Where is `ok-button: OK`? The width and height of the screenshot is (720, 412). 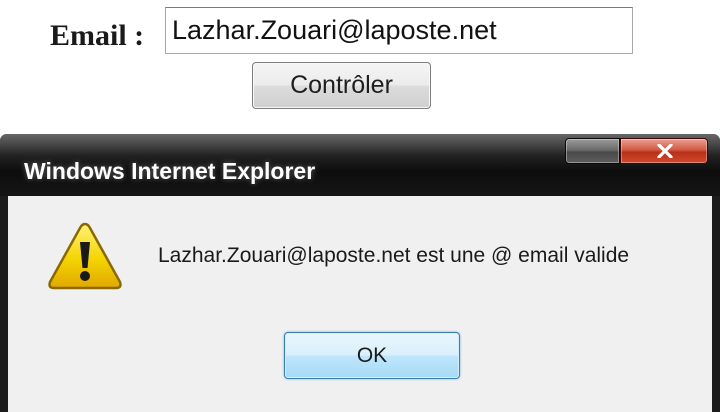
ok-button: OK is located at coordinates (372, 355).